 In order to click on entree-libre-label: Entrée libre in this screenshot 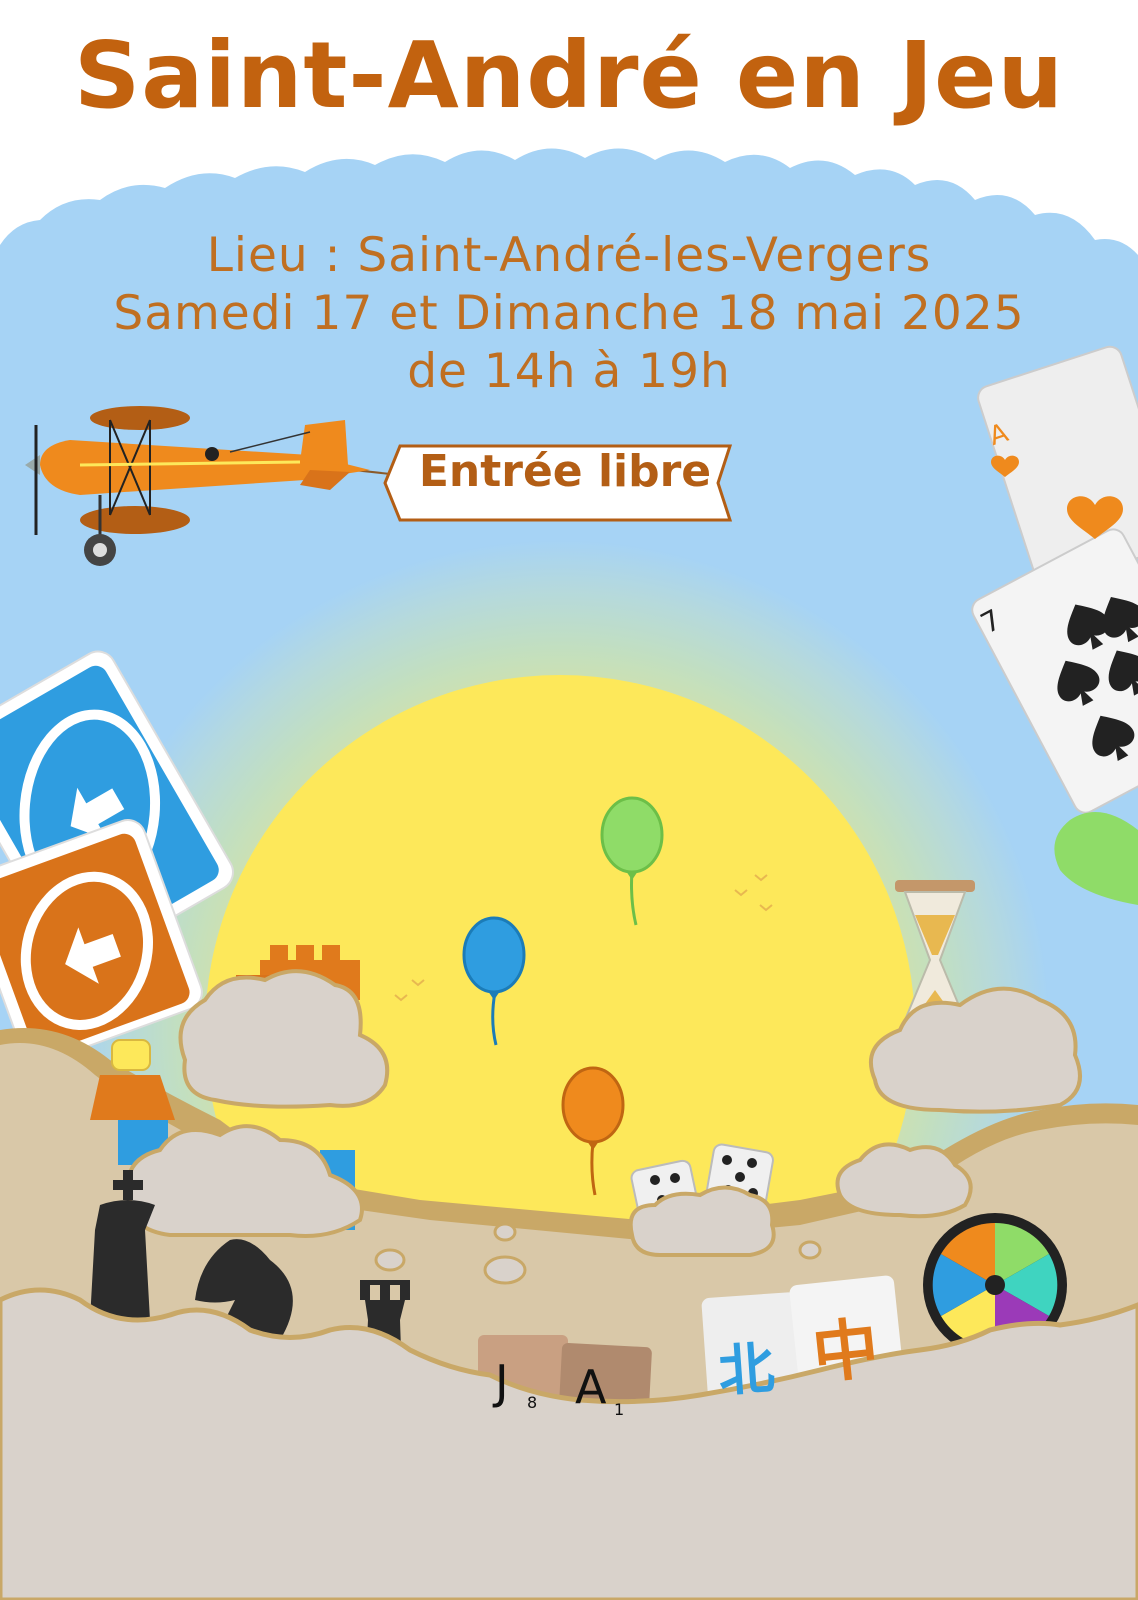, I will do `click(565, 471)`.